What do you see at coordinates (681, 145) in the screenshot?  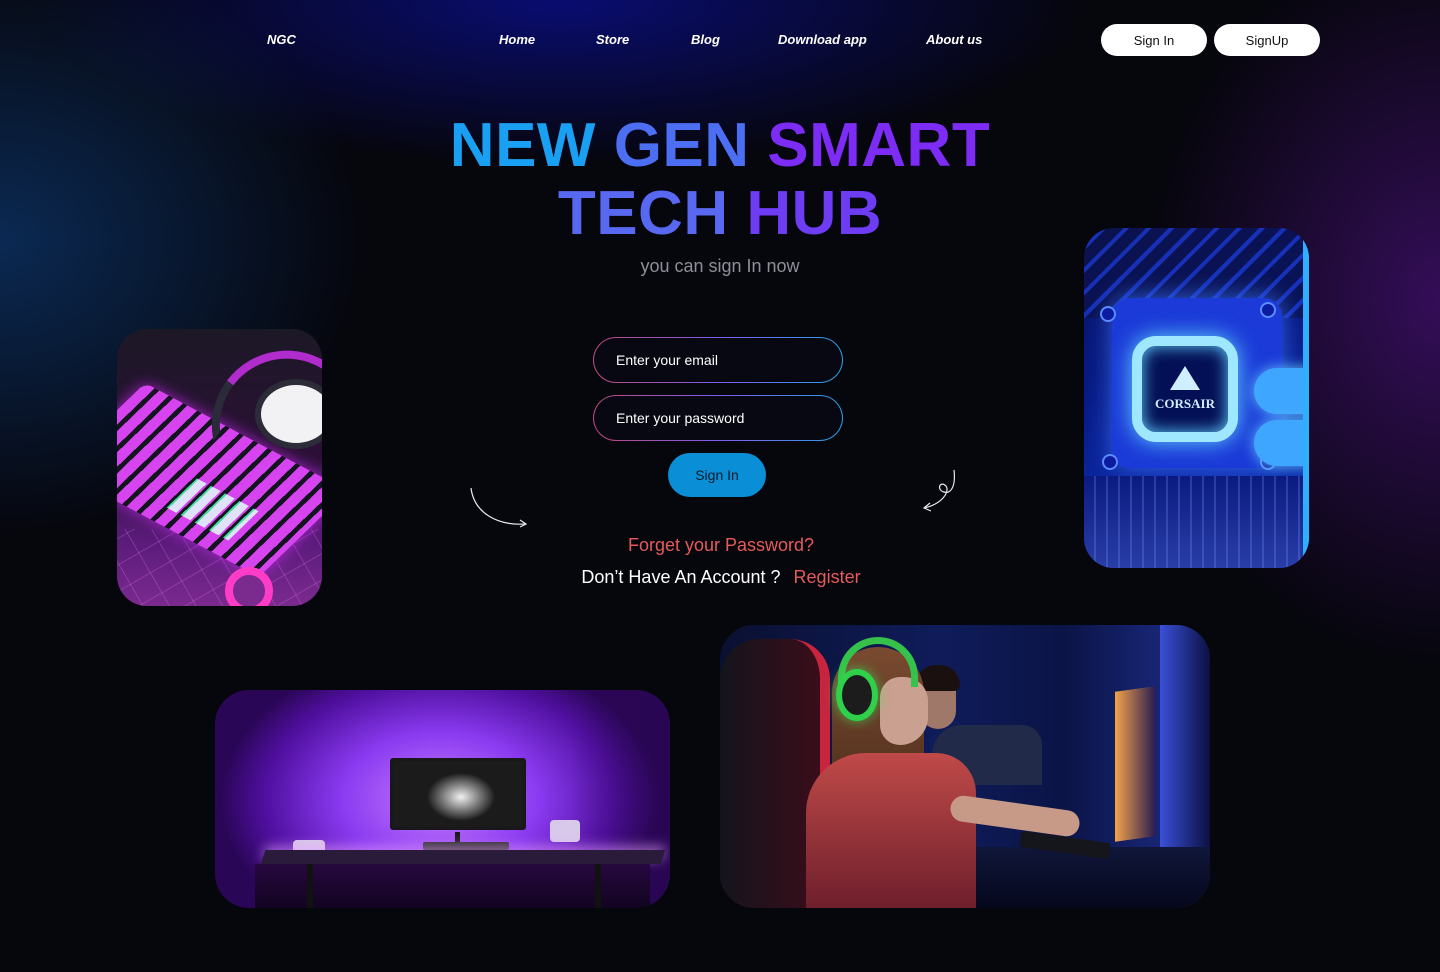 I see `hero-title-word: GEN` at bounding box center [681, 145].